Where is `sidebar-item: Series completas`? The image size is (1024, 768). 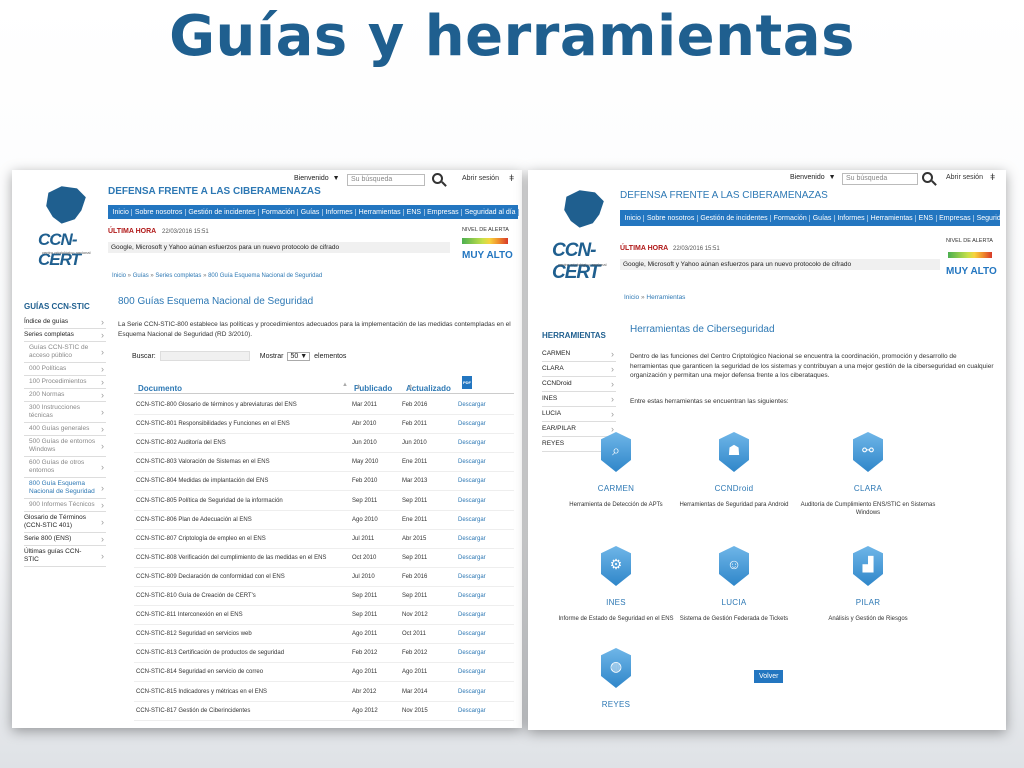 sidebar-item: Series completas is located at coordinates (65, 335).